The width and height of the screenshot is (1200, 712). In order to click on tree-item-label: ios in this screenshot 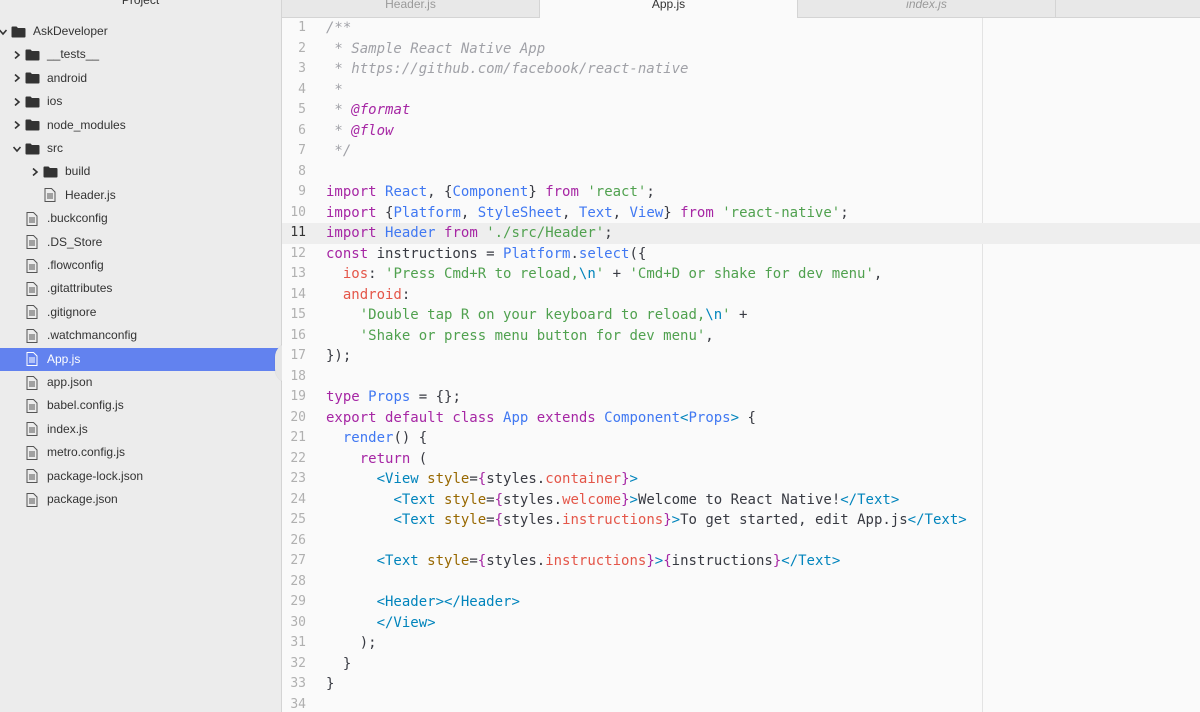, I will do `click(55, 101)`.